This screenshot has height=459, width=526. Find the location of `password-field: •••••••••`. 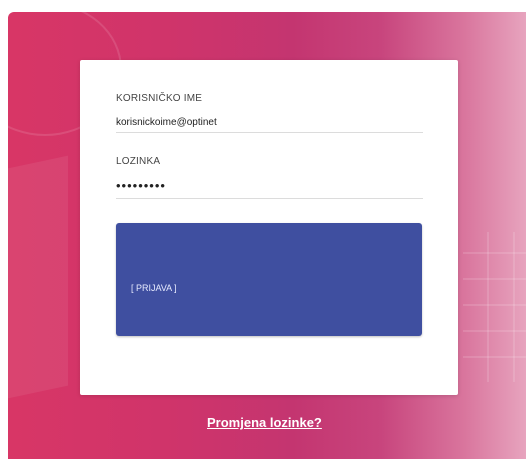

password-field: ••••••••• is located at coordinates (269, 188).